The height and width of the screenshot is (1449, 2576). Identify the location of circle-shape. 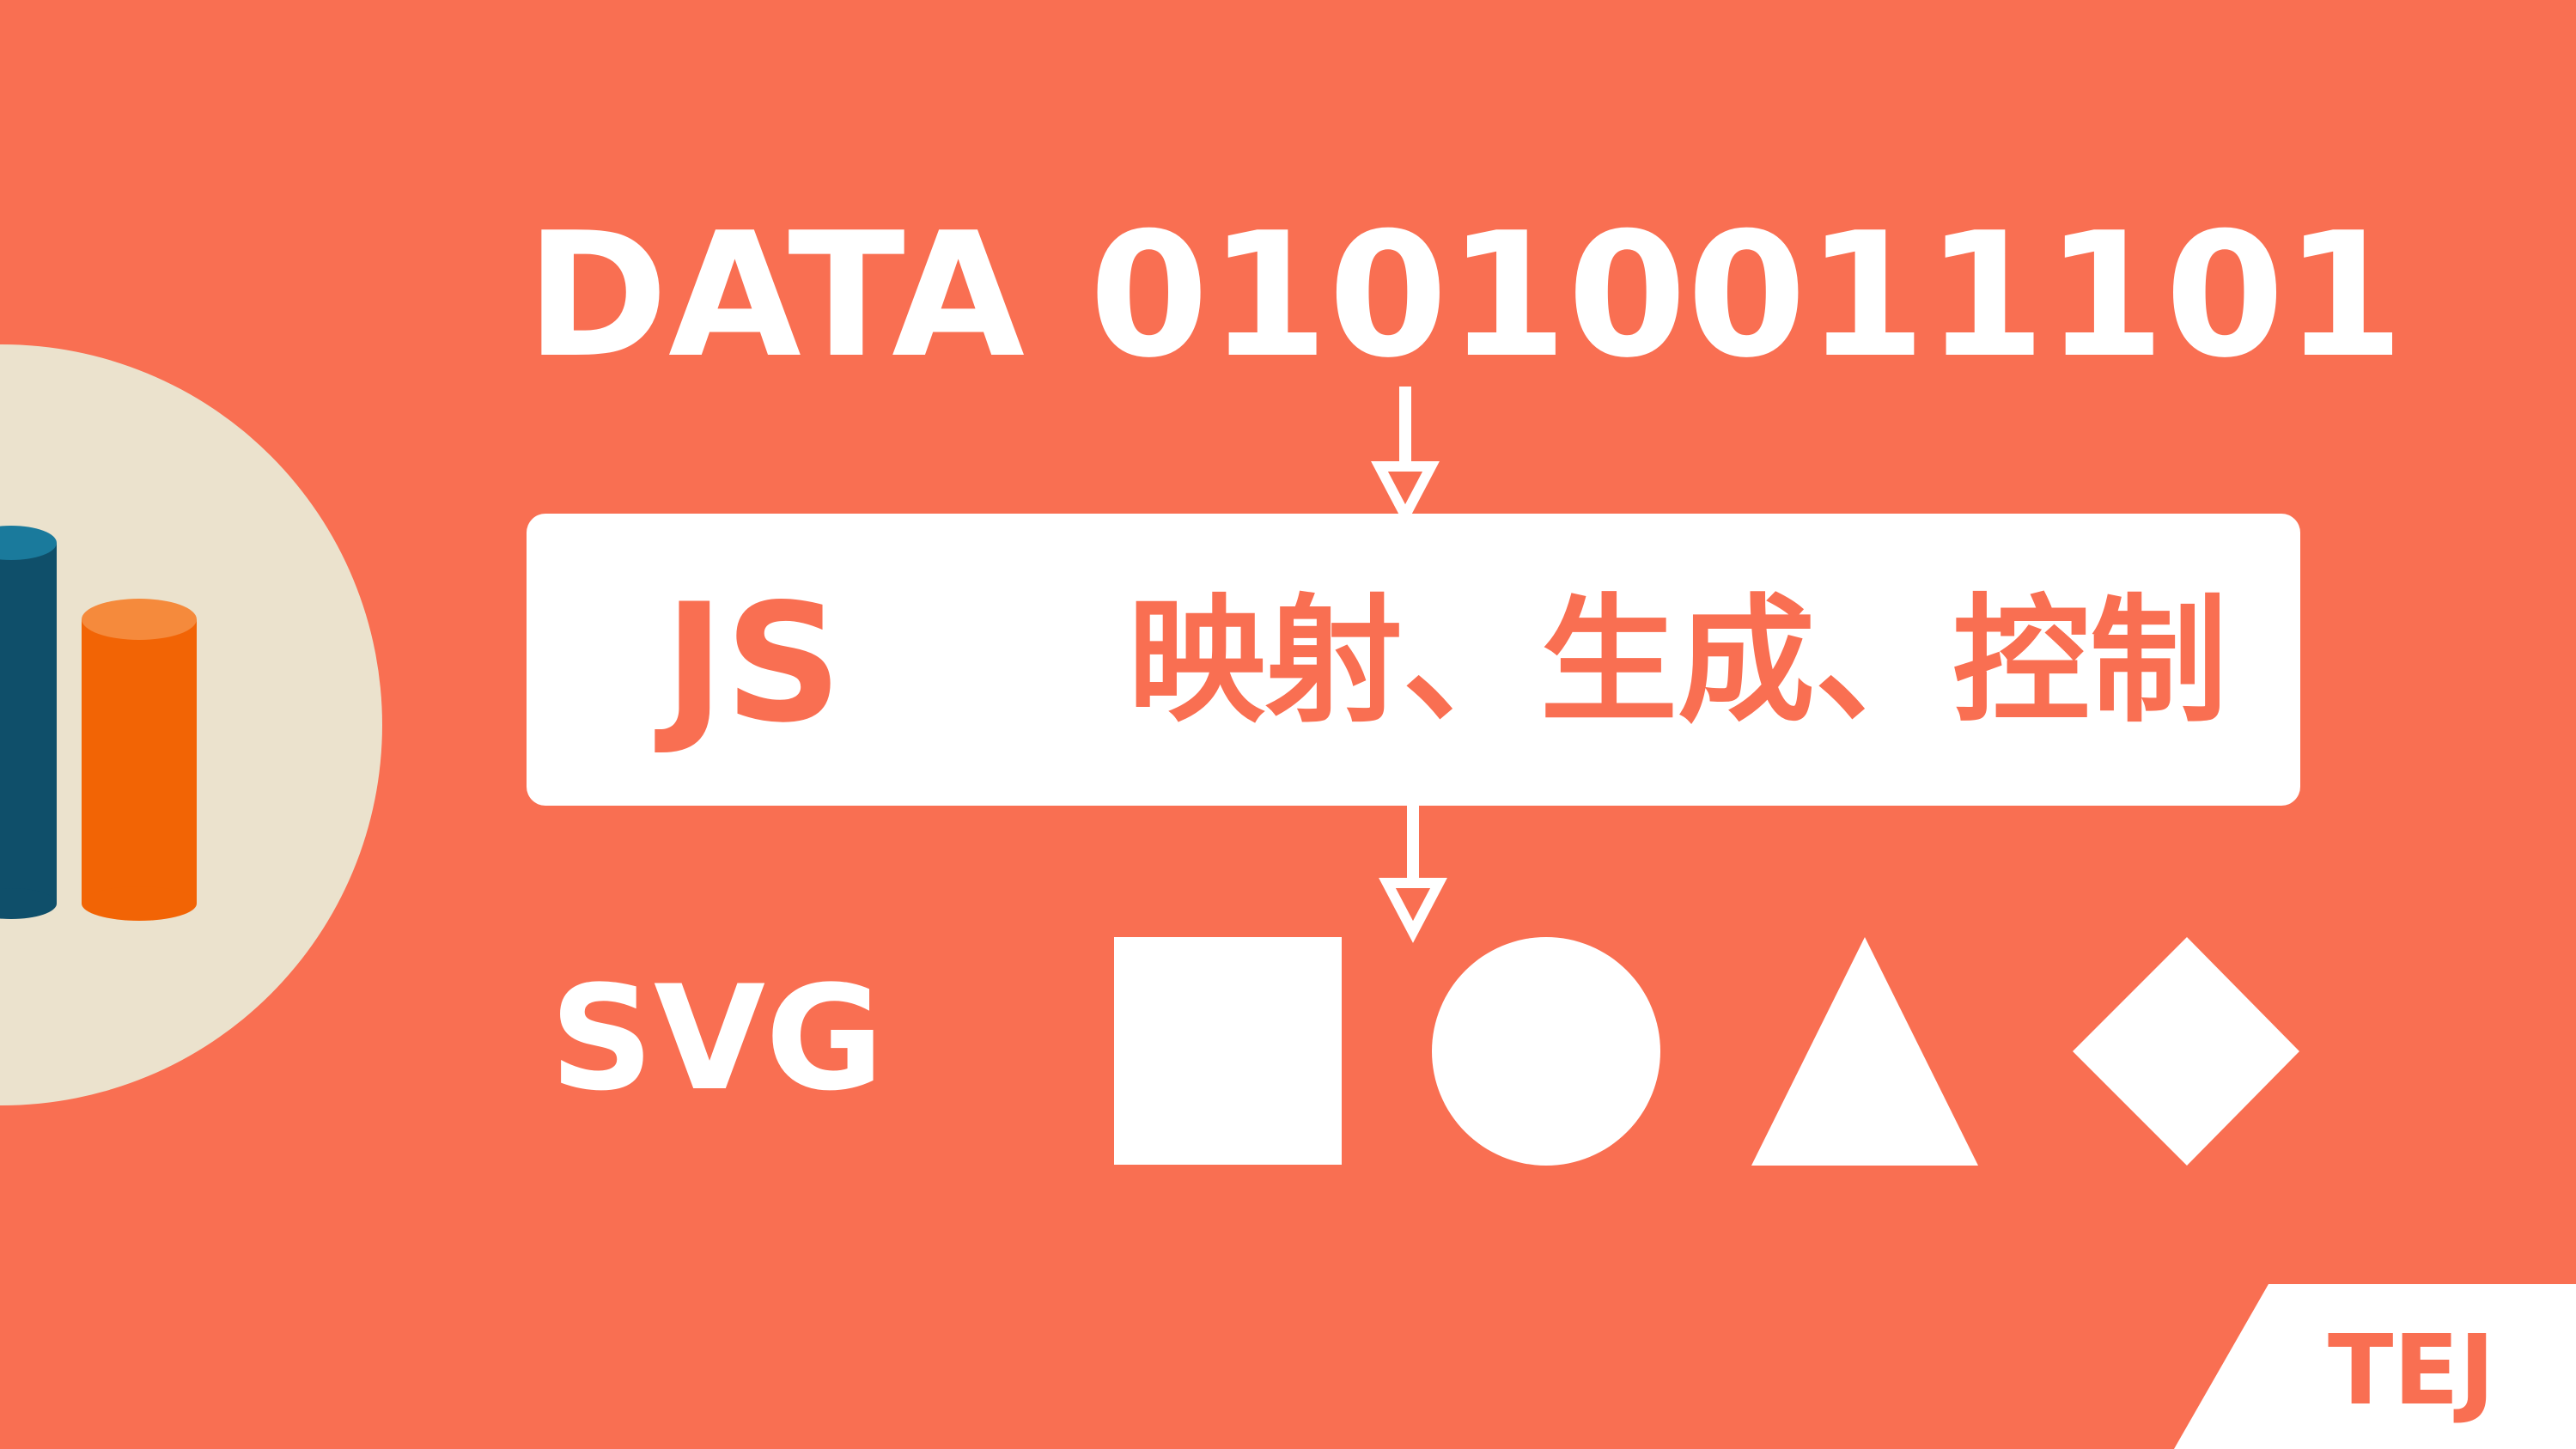
(1546, 1051).